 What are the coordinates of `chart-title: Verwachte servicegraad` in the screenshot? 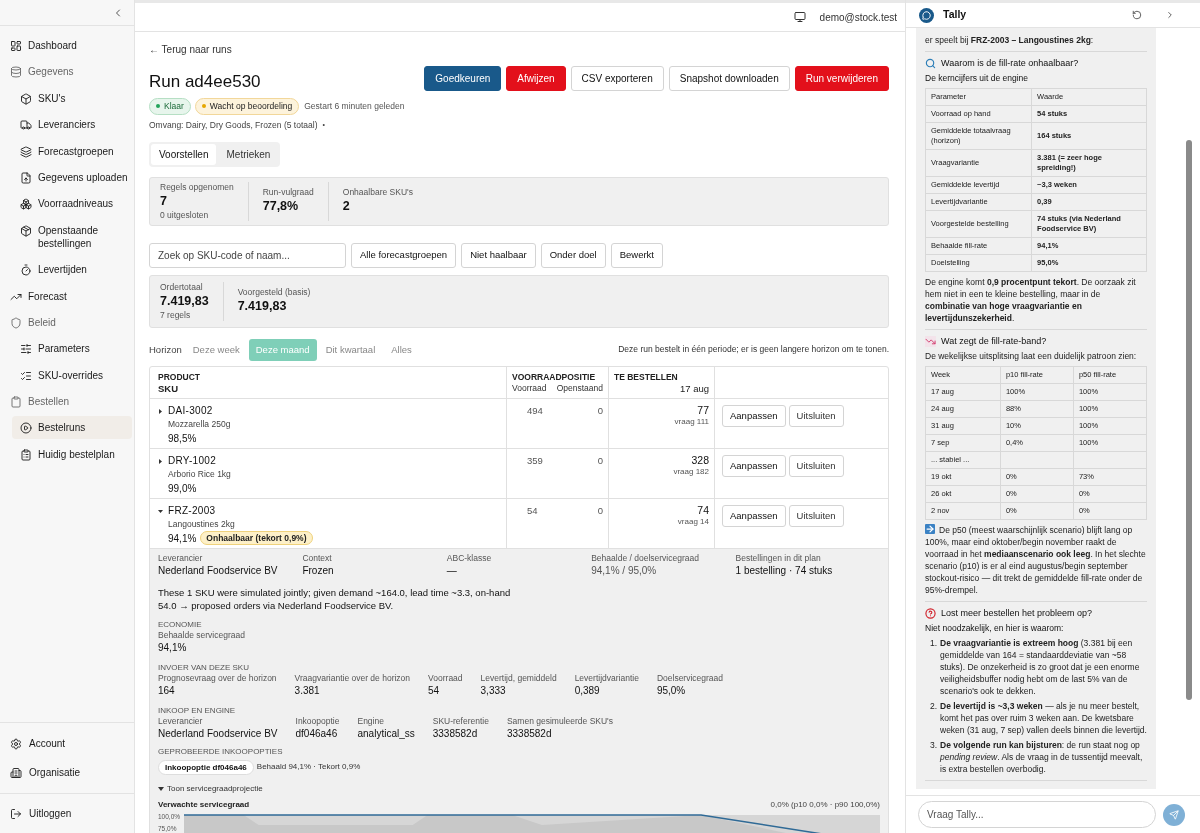 It's located at (204, 804).